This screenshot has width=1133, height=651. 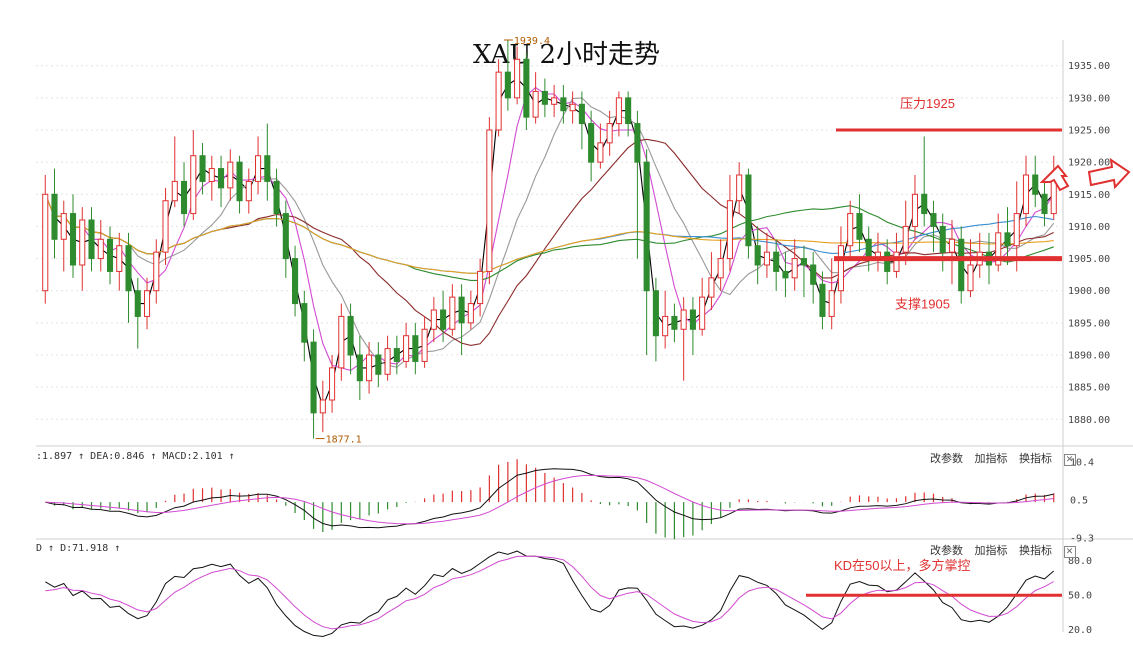 I want to click on macd-edit-params-button: 改参数, so click(x=946, y=458).